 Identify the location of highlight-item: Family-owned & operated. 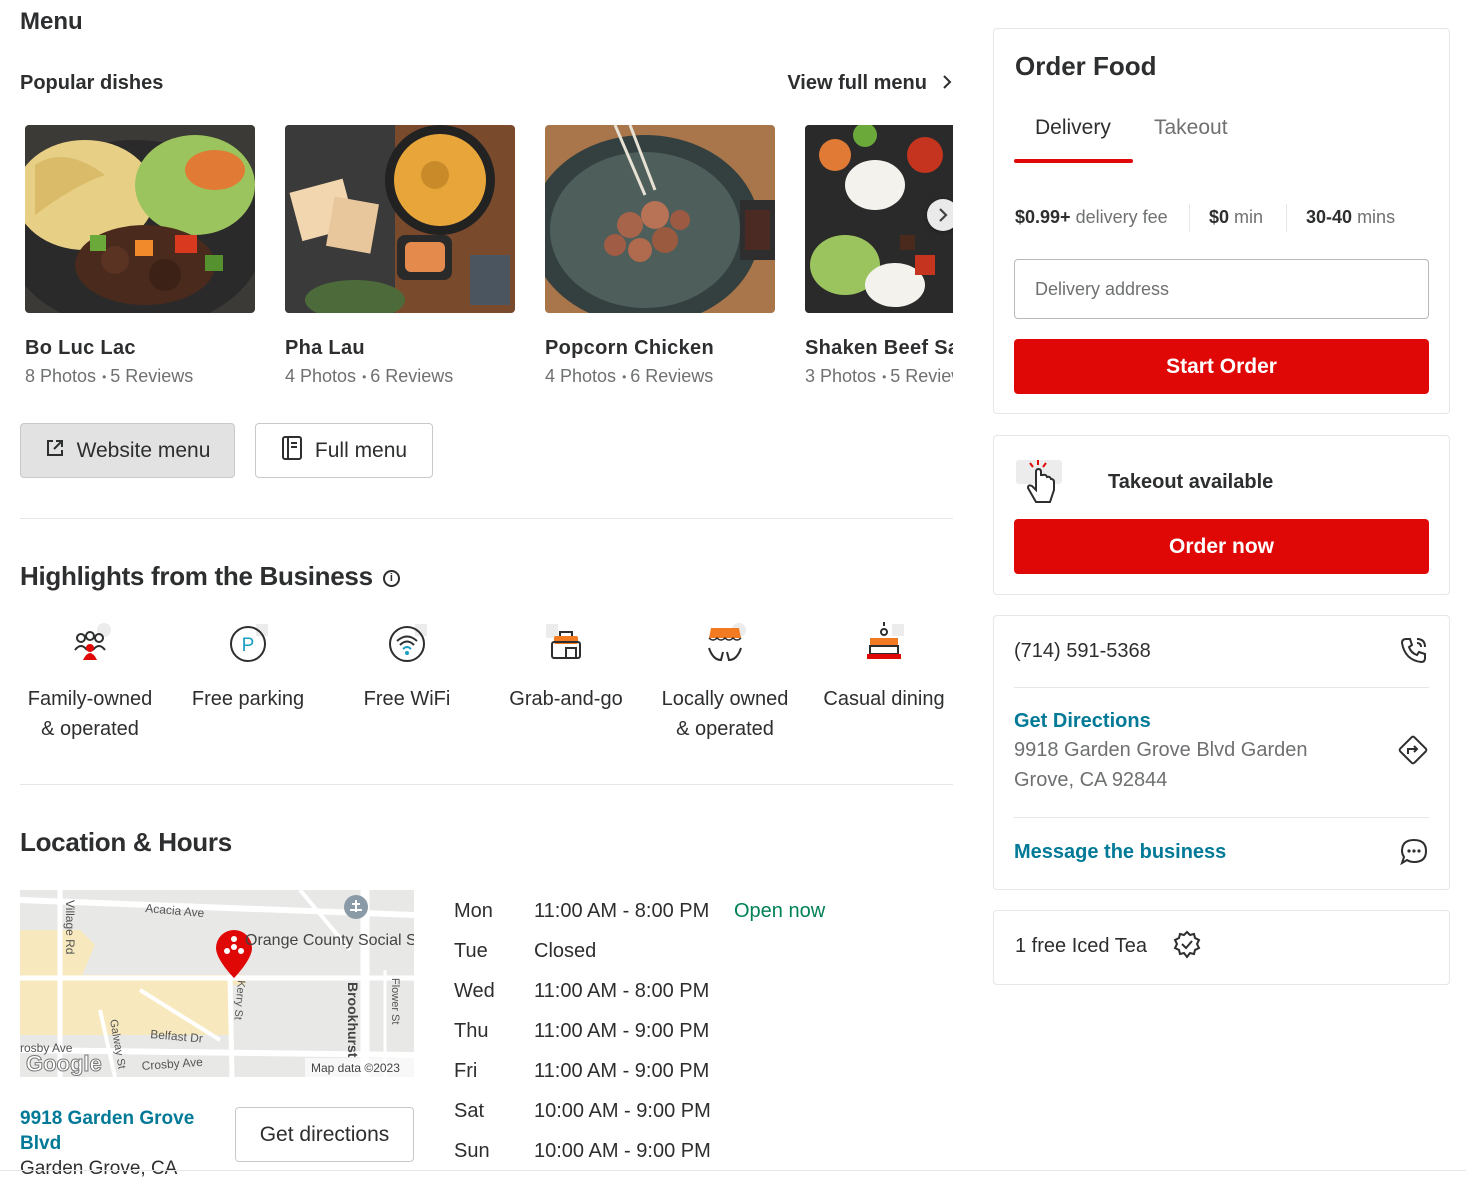
(90, 682).